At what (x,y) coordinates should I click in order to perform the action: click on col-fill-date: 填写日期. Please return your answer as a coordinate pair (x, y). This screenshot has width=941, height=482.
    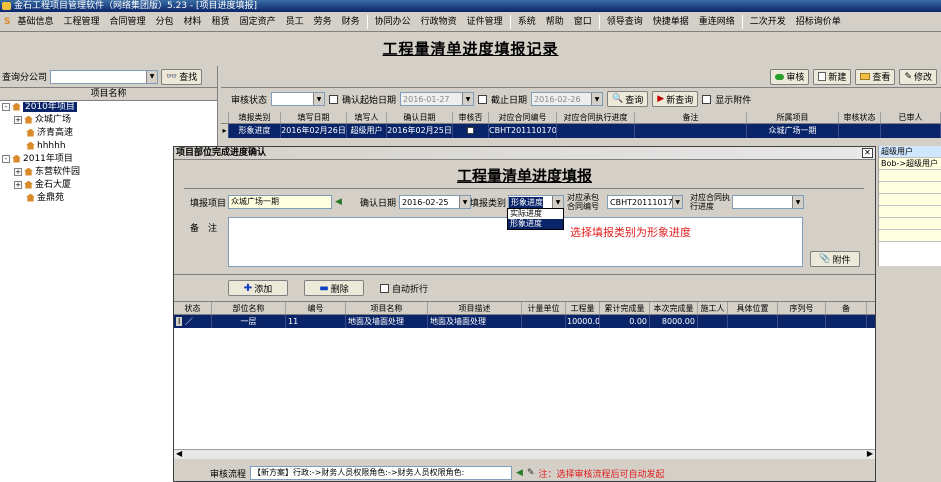
    Looking at the image, I should click on (314, 117).